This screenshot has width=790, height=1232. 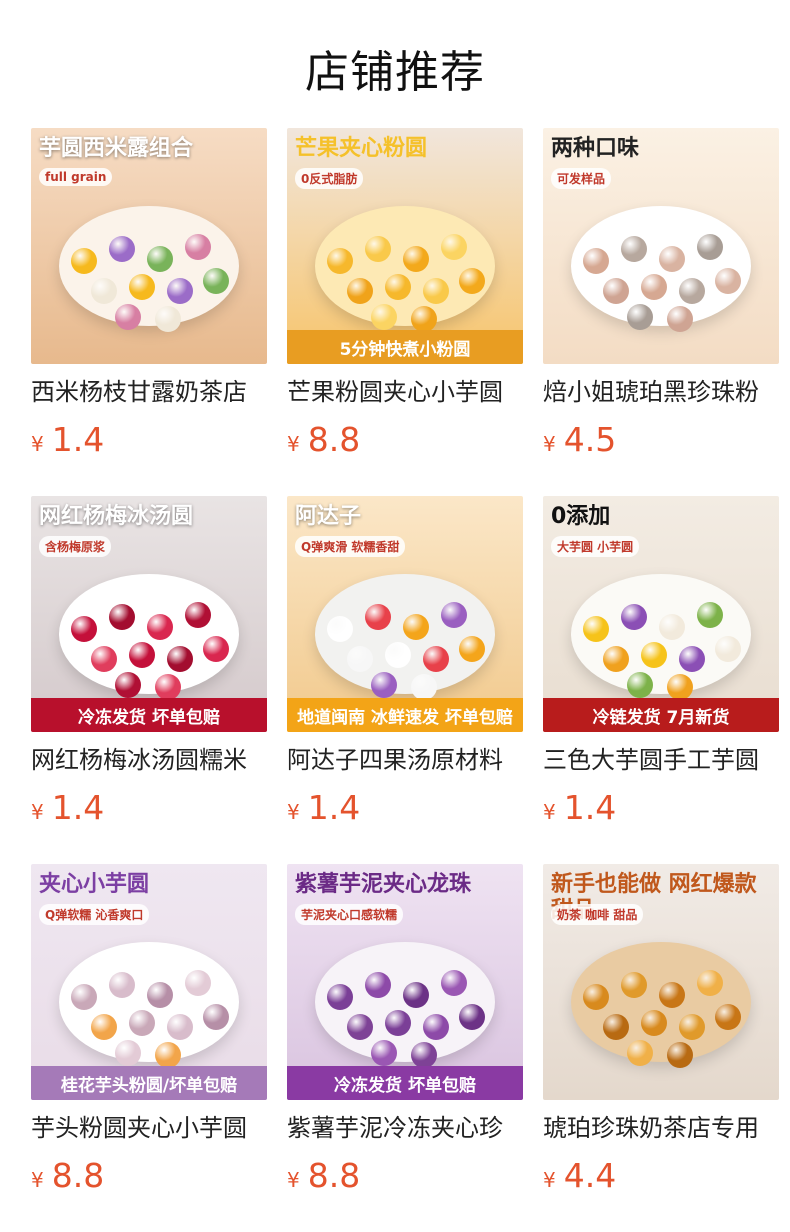 I want to click on product-card: 阿达子 Q弹爽滑 软糯香甜 地道闽南 冰鲜速发 坏单包赔 阿达子四果汤原材料 ¥1.4, so click(x=405, y=680).